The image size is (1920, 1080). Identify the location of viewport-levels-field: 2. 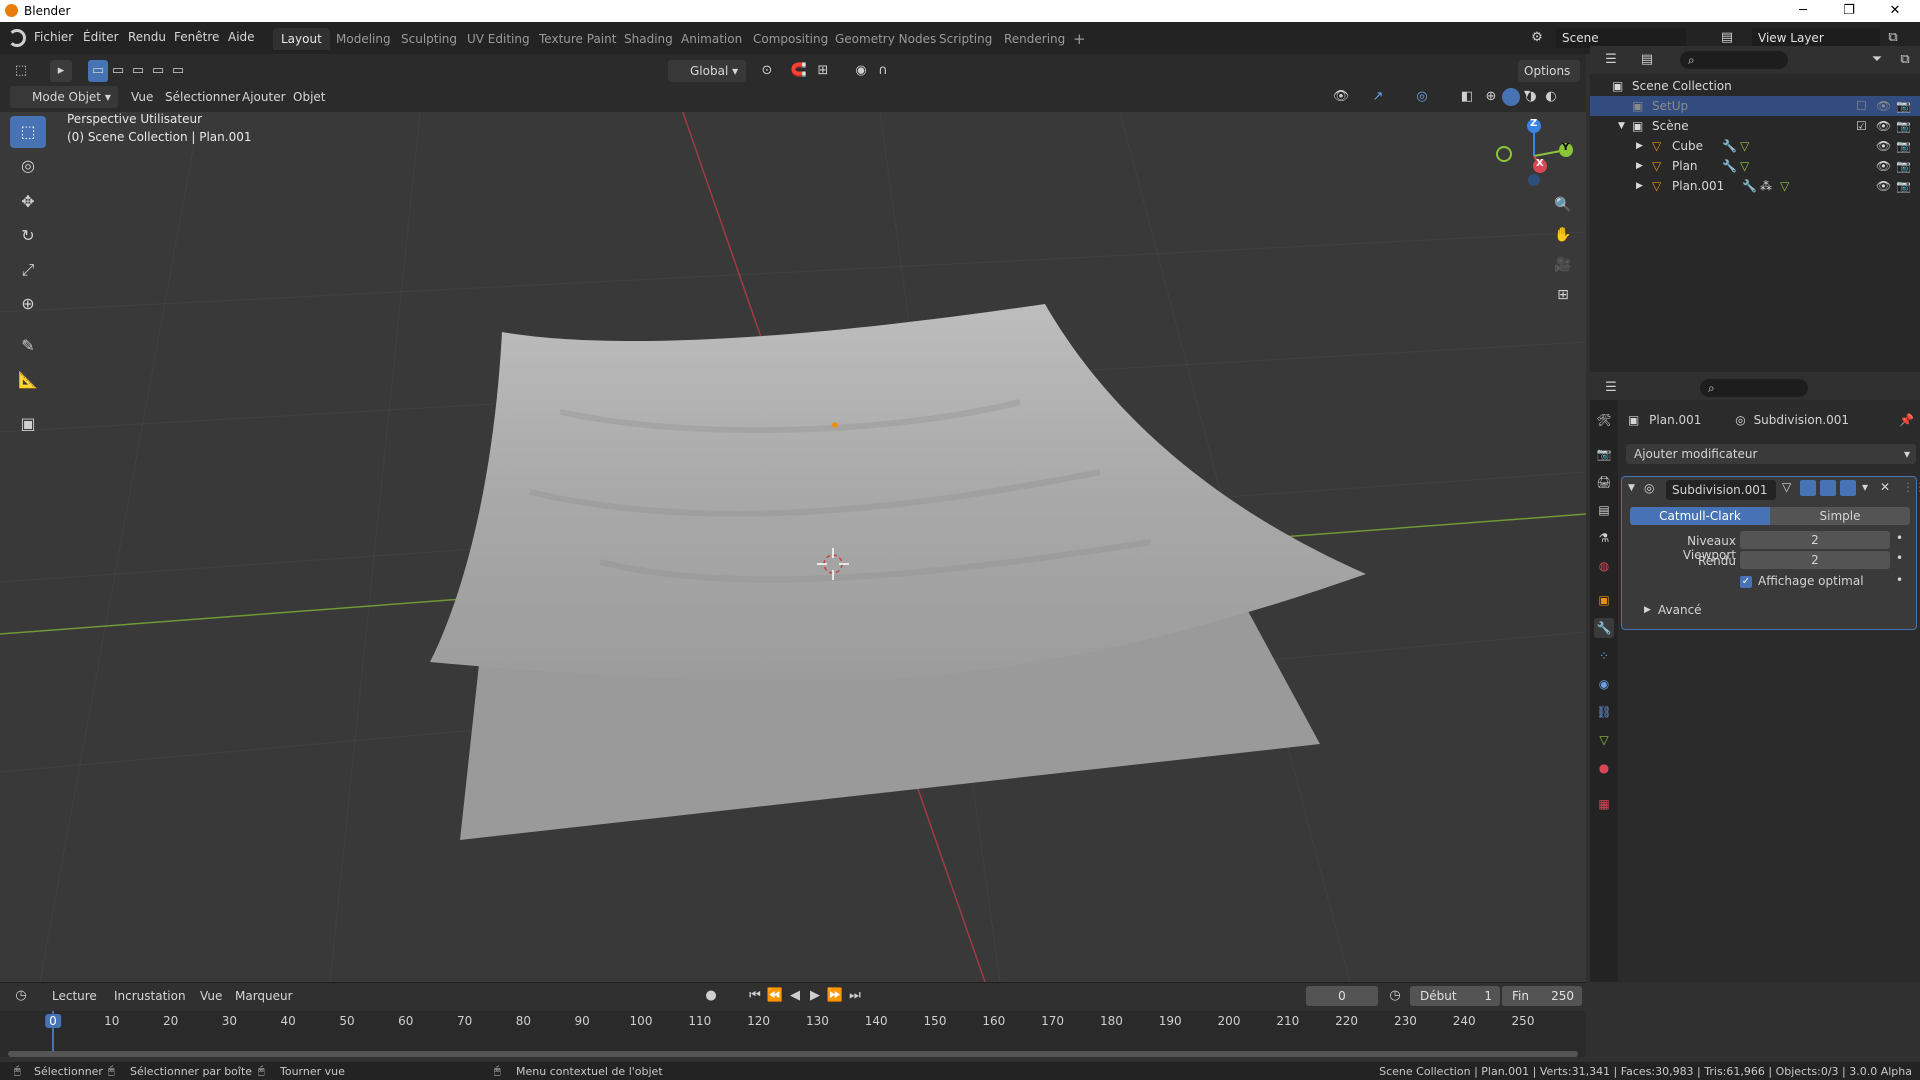
(1815, 540).